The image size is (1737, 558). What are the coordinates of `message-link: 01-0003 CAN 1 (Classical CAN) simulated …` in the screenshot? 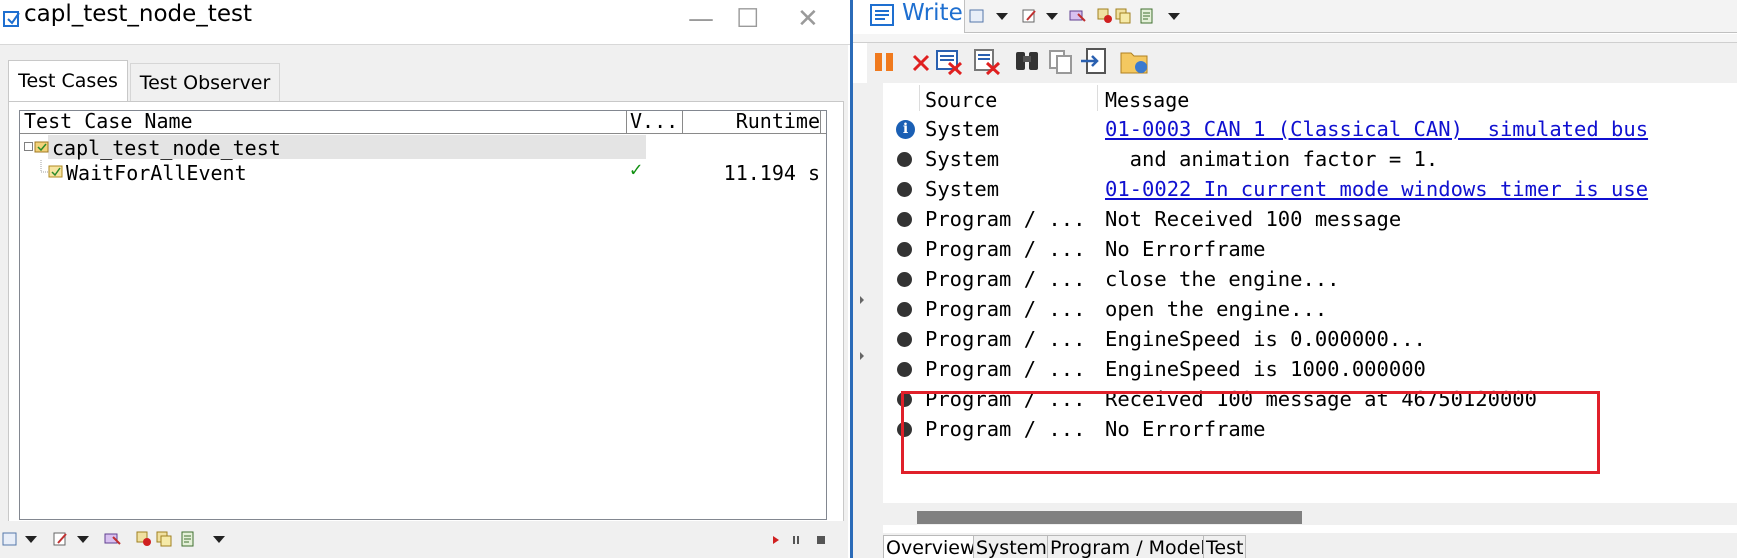 It's located at (1376, 129).